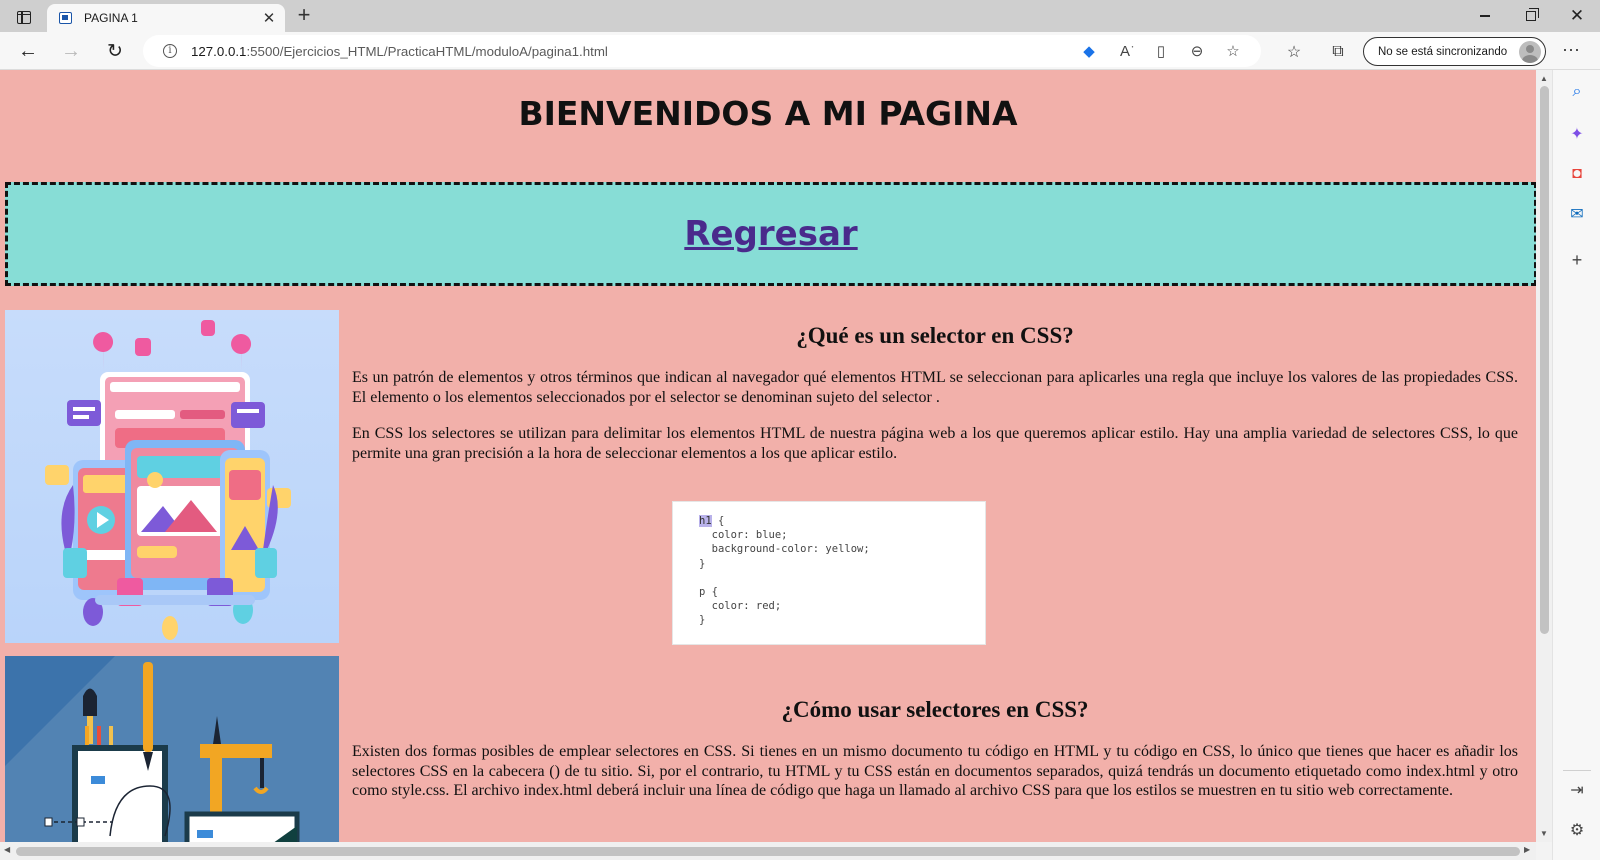  What do you see at coordinates (1125, 51) in the screenshot?
I see `read-aloud-icon: A͘` at bounding box center [1125, 51].